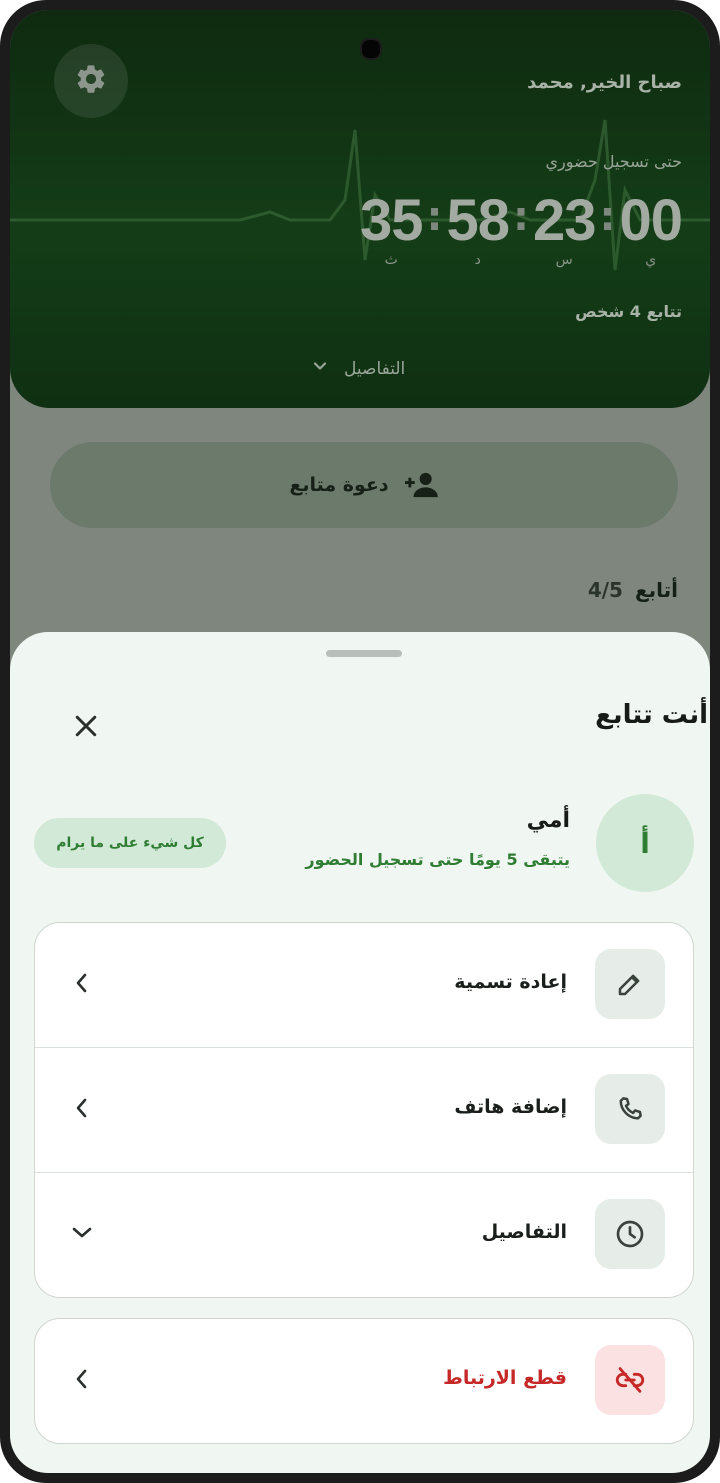 This screenshot has width=720, height=1483. Describe the element at coordinates (645, 843) in the screenshot. I see `avatar: أ` at that location.